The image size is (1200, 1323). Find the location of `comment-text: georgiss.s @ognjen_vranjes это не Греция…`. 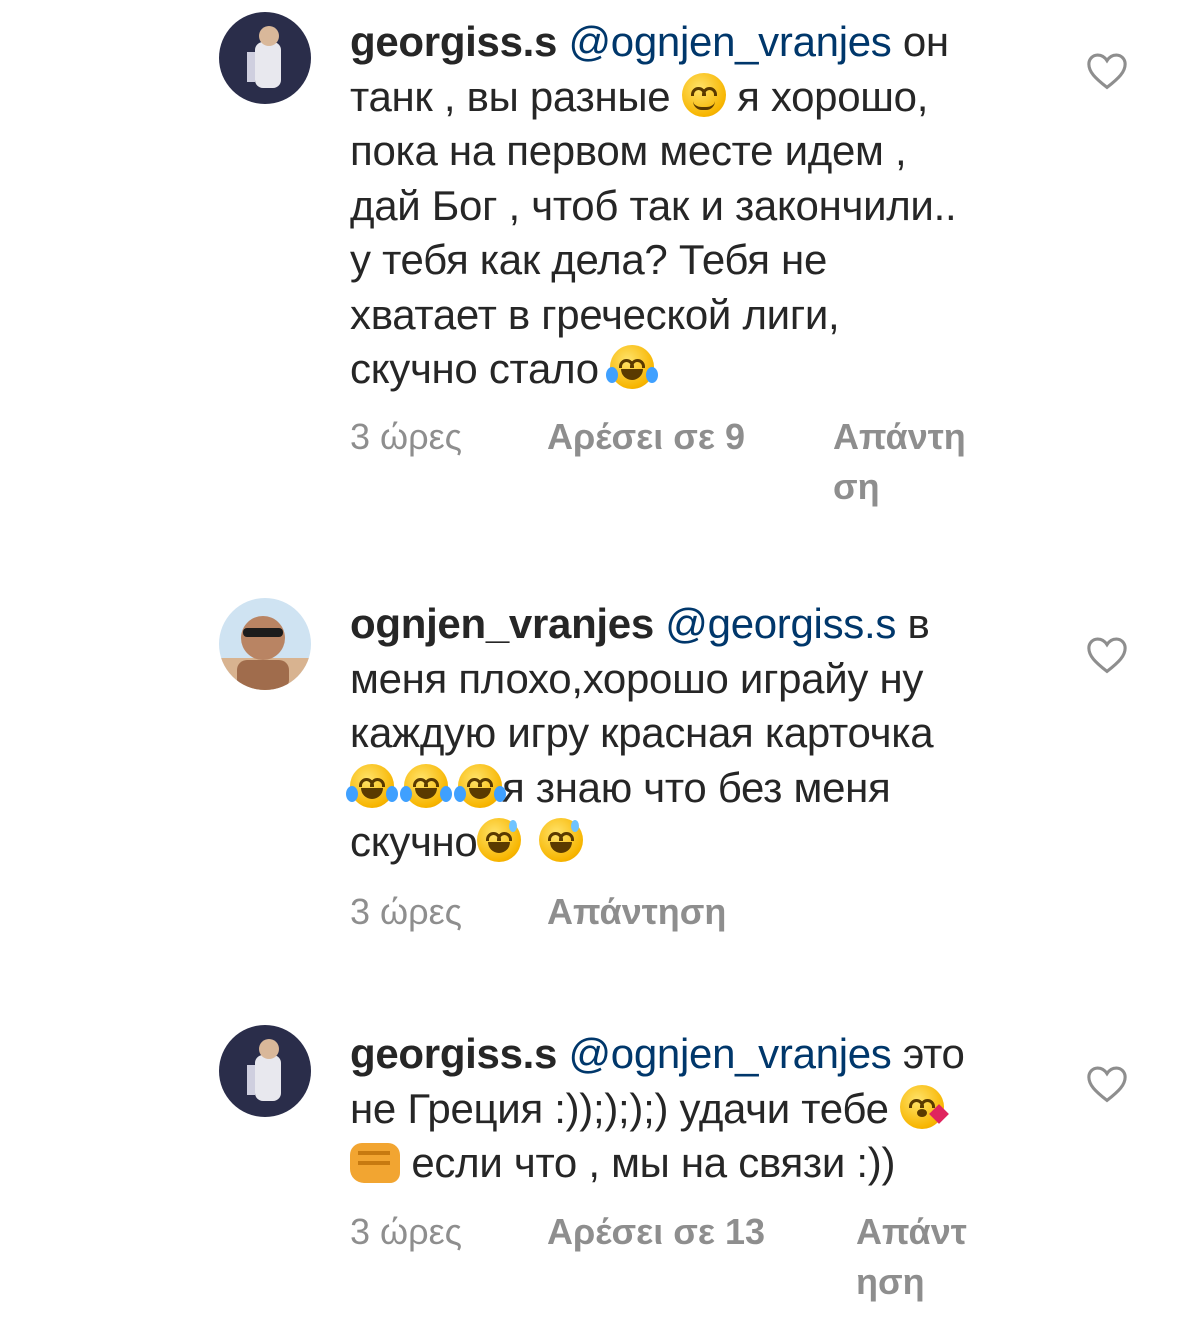

comment-text: georgiss.s @ognjen_vranjes это не Греция… is located at coordinates (700, 1109).